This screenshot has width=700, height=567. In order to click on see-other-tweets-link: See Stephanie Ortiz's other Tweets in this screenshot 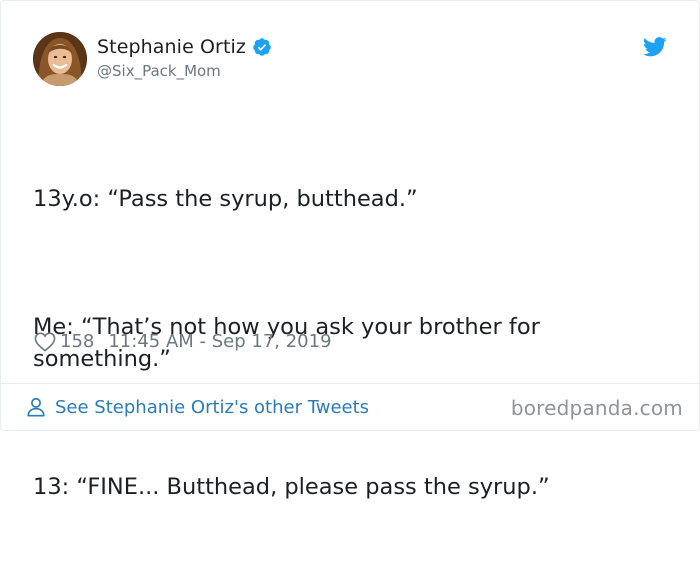, I will do `click(197, 407)`.